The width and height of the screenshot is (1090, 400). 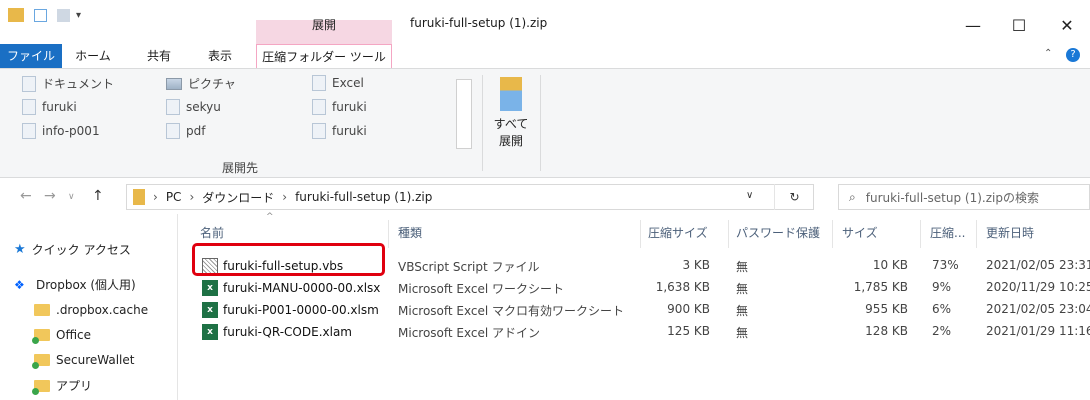 What do you see at coordinates (338, 83) in the screenshot?
I see `dest-item: Excel` at bounding box center [338, 83].